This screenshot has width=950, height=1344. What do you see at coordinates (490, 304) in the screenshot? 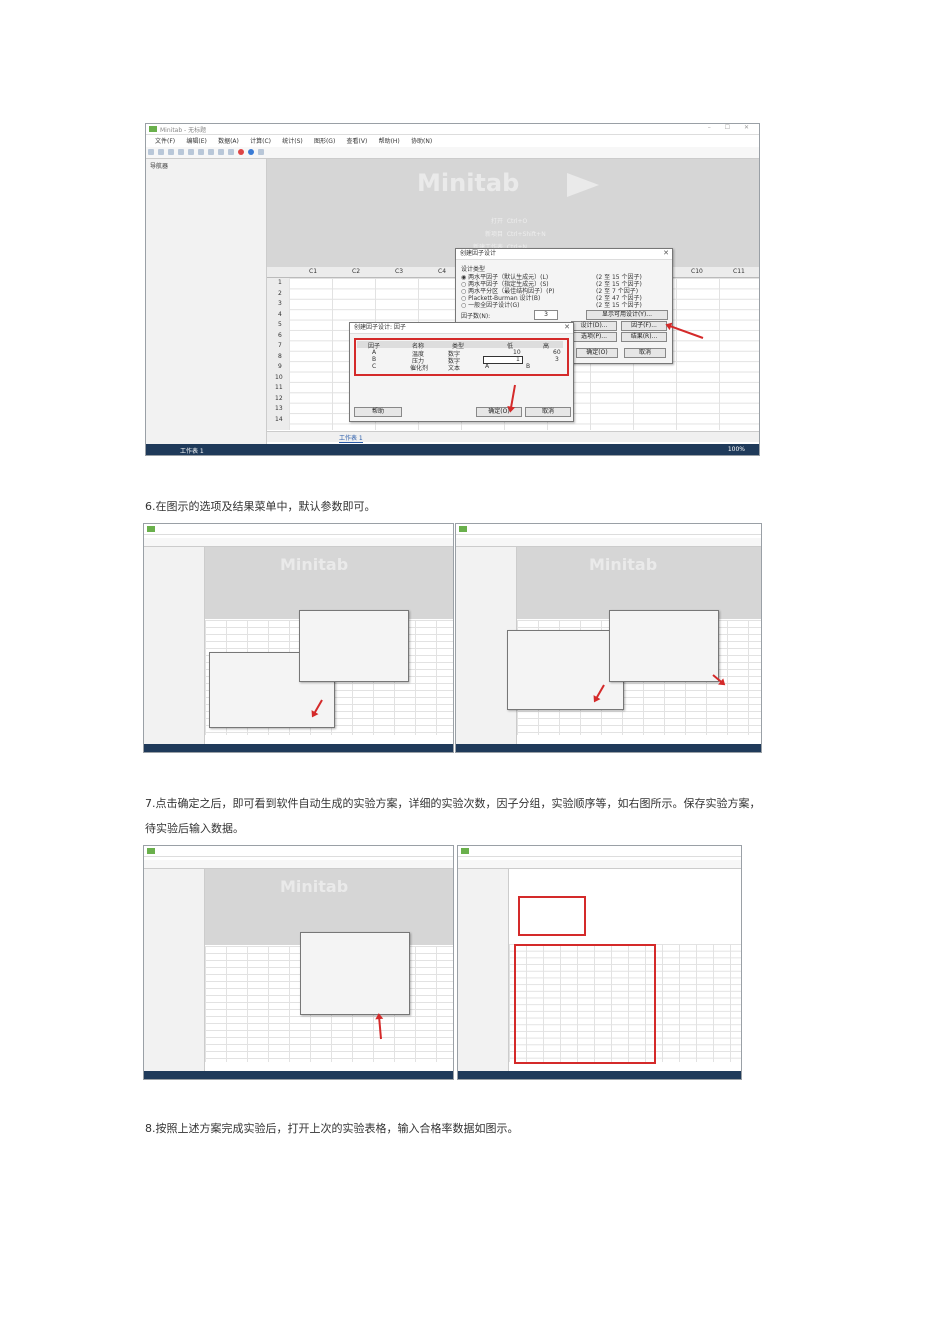
I see `design-option-5: ○ 一般全因子设计(G)` at bounding box center [490, 304].